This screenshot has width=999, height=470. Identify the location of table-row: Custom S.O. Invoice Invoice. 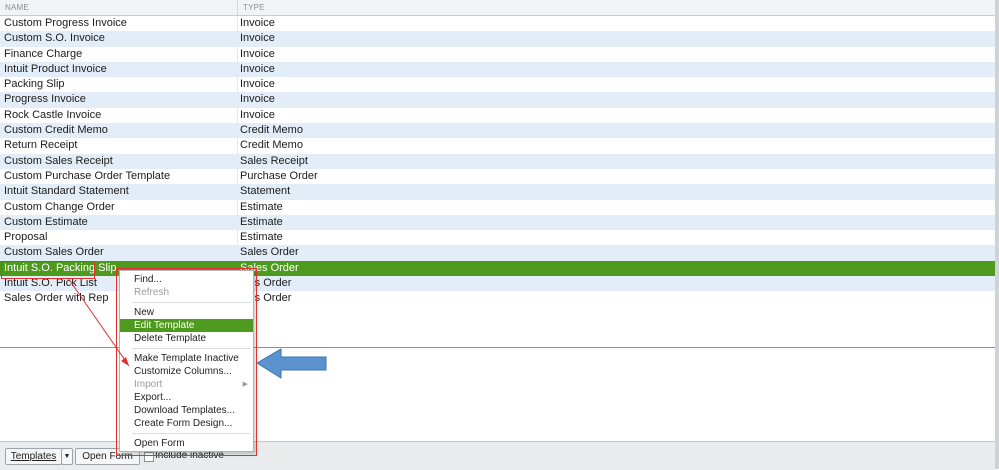
(497, 39).